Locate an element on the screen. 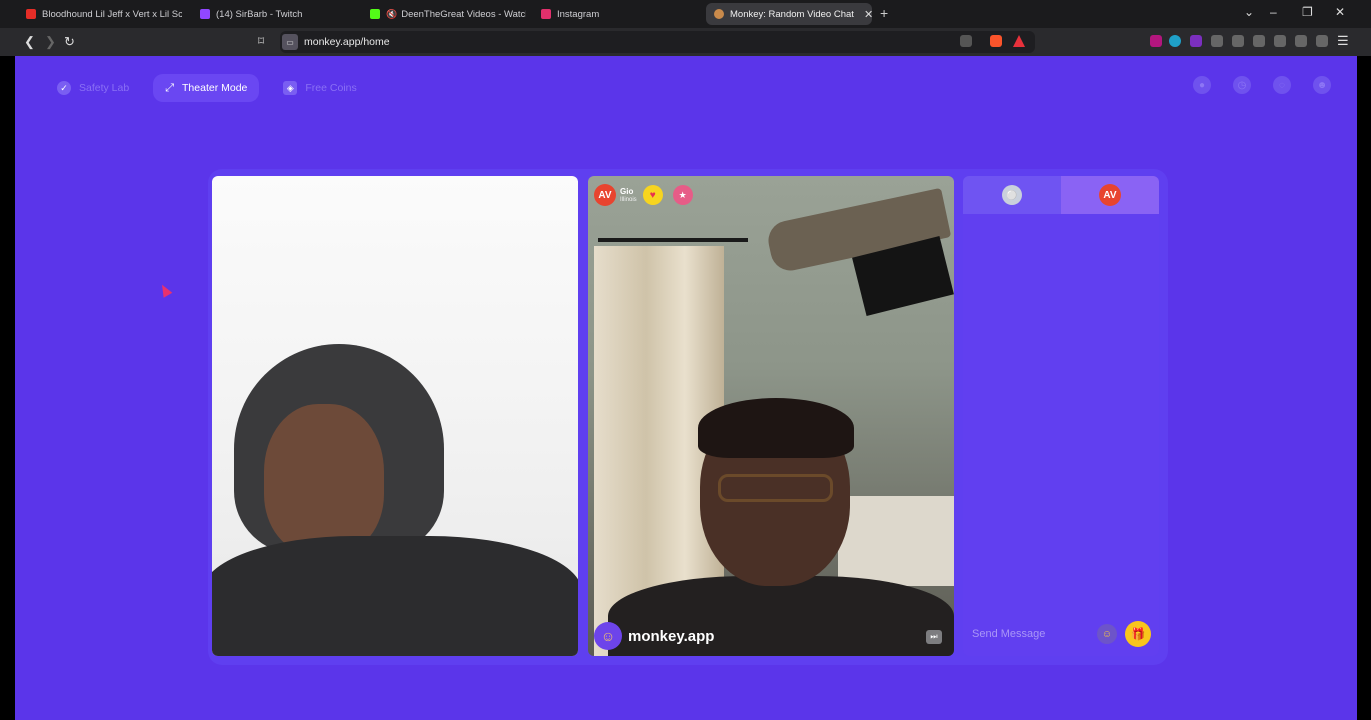  coin-icon: ◈ is located at coordinates (290, 88).